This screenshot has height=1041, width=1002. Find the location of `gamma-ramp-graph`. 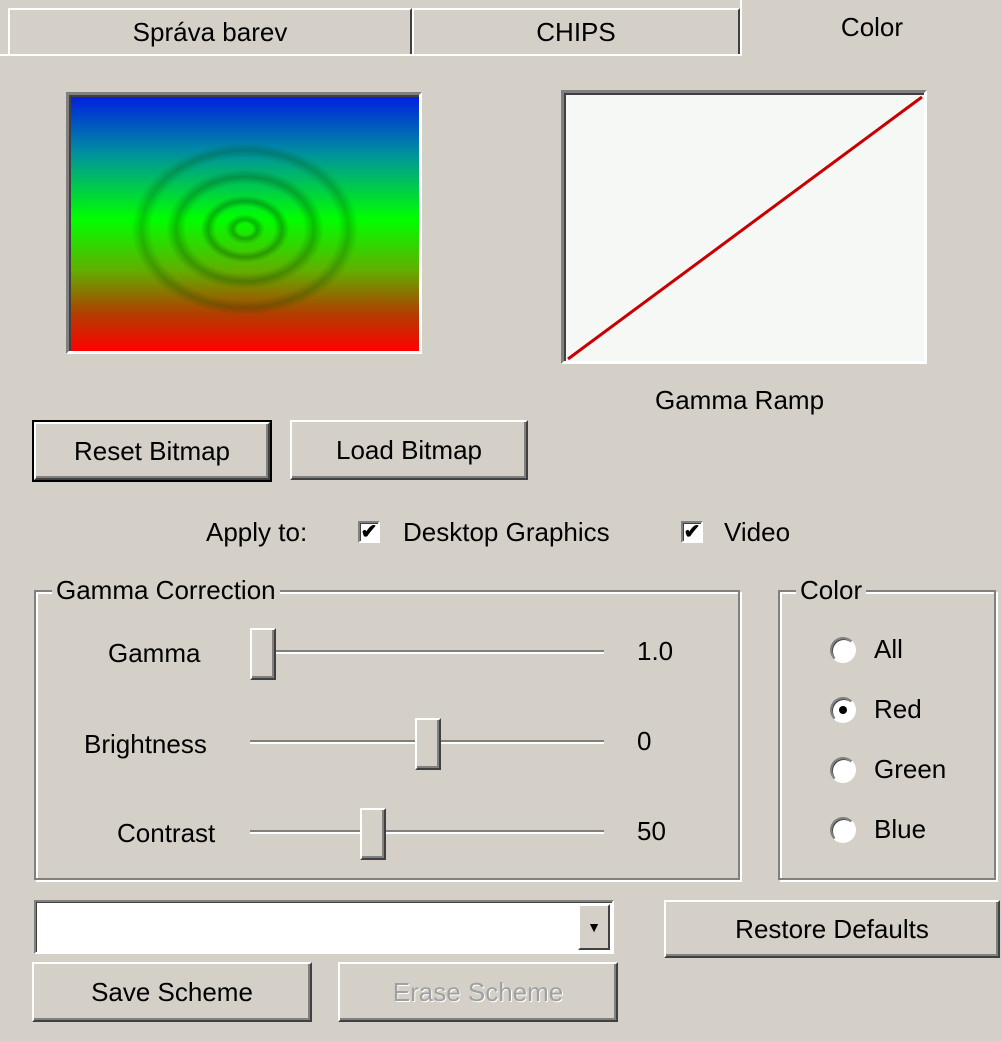

gamma-ramp-graph is located at coordinates (744, 227).